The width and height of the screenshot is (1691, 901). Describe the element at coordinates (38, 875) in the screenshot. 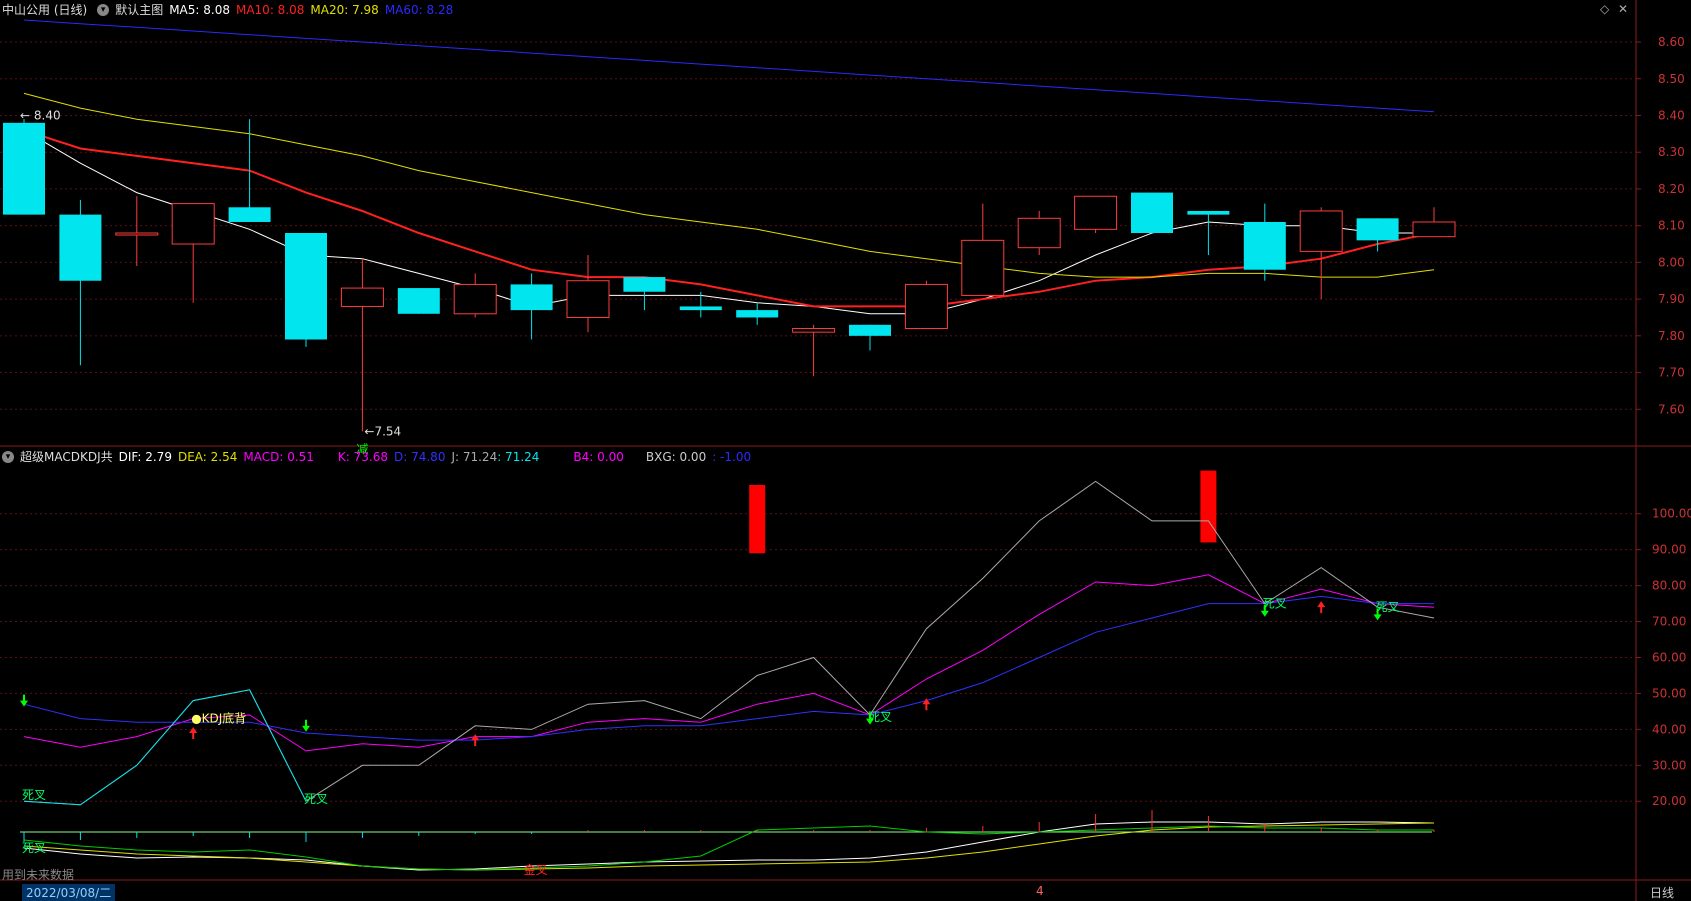

I see `future-data-note: 用到未来数据` at that location.